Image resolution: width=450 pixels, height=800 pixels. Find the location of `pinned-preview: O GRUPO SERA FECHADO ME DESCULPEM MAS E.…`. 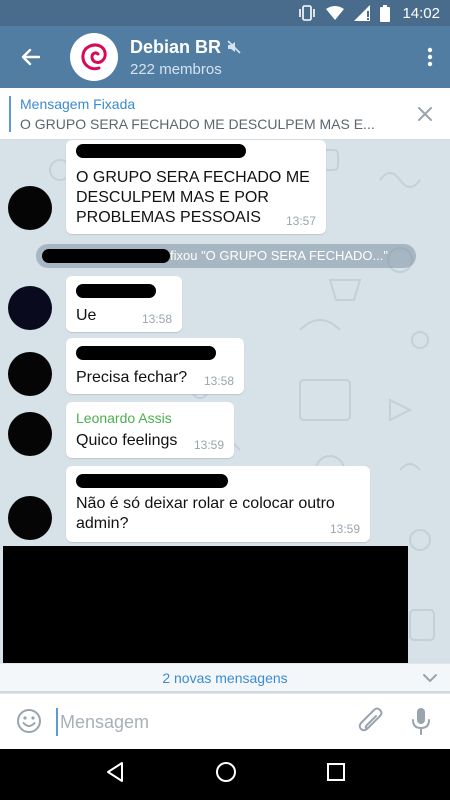

pinned-preview: O GRUPO SERA FECHADO ME DESCULPEM MAS E.… is located at coordinates (197, 124).